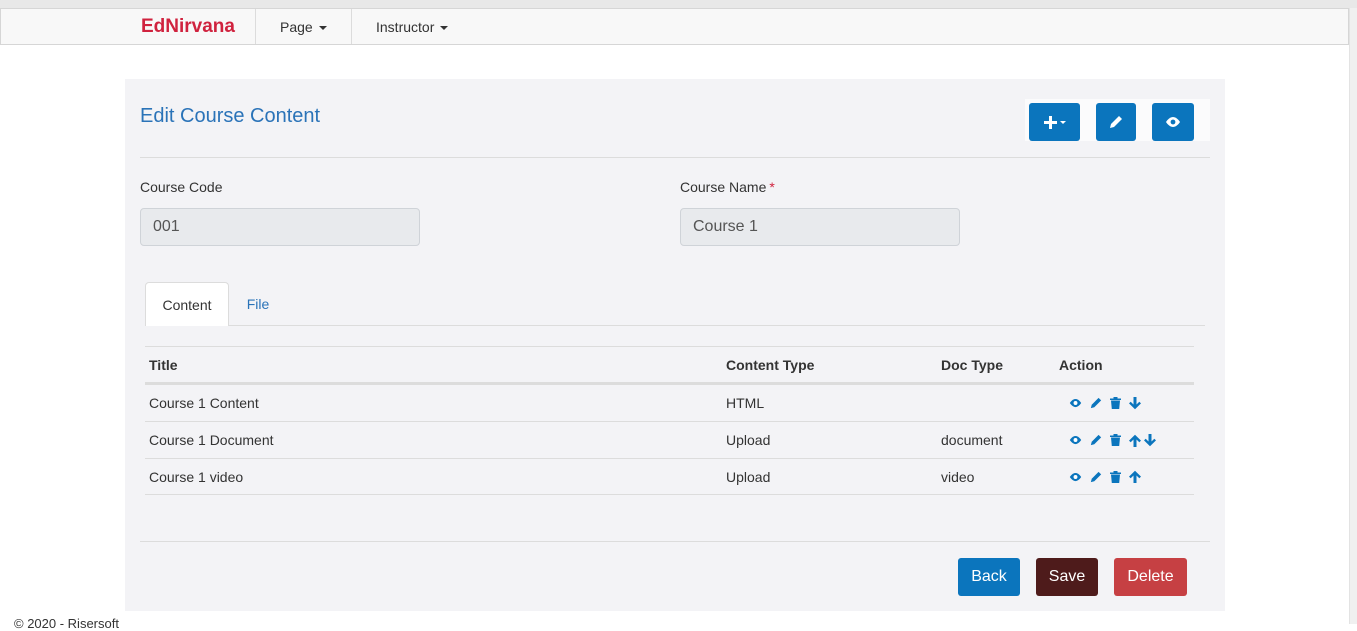  I want to click on course-code-field: 001, so click(280, 227).